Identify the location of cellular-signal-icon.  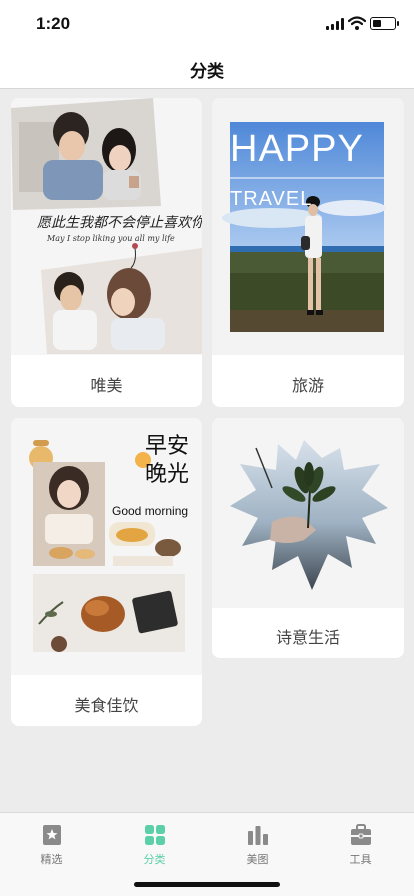
(335, 24).